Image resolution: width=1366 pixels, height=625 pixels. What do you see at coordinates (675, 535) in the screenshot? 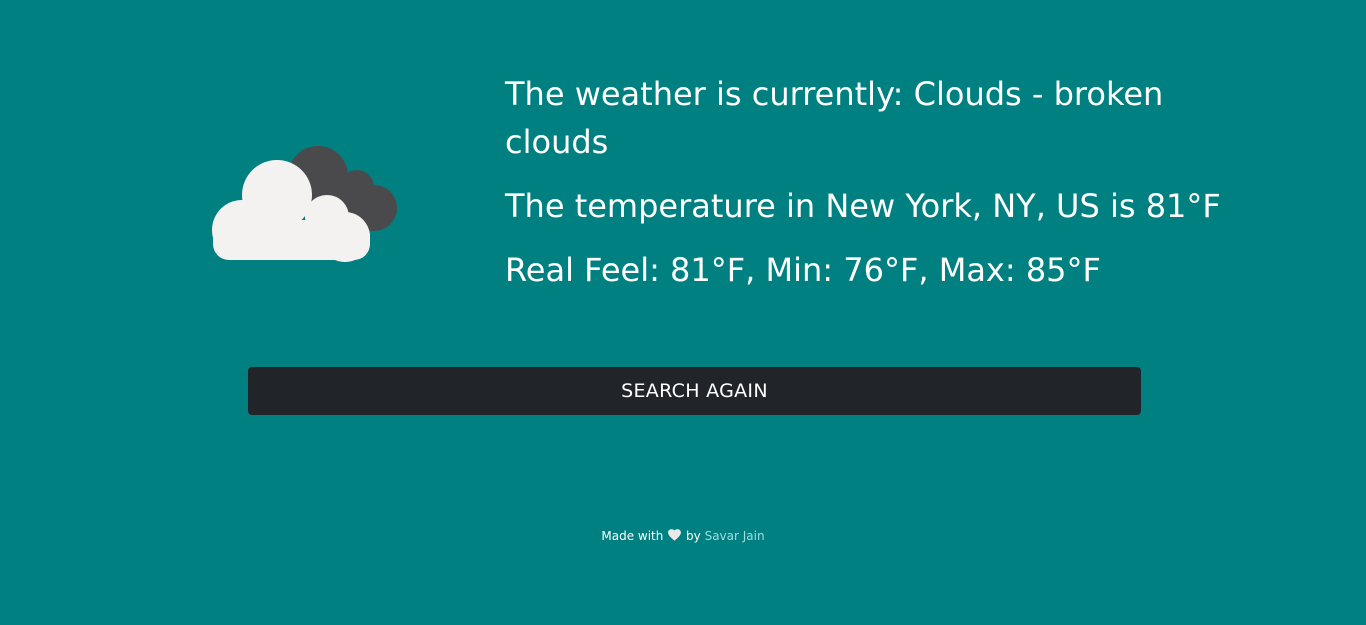
I see `heart-icon` at bounding box center [675, 535].